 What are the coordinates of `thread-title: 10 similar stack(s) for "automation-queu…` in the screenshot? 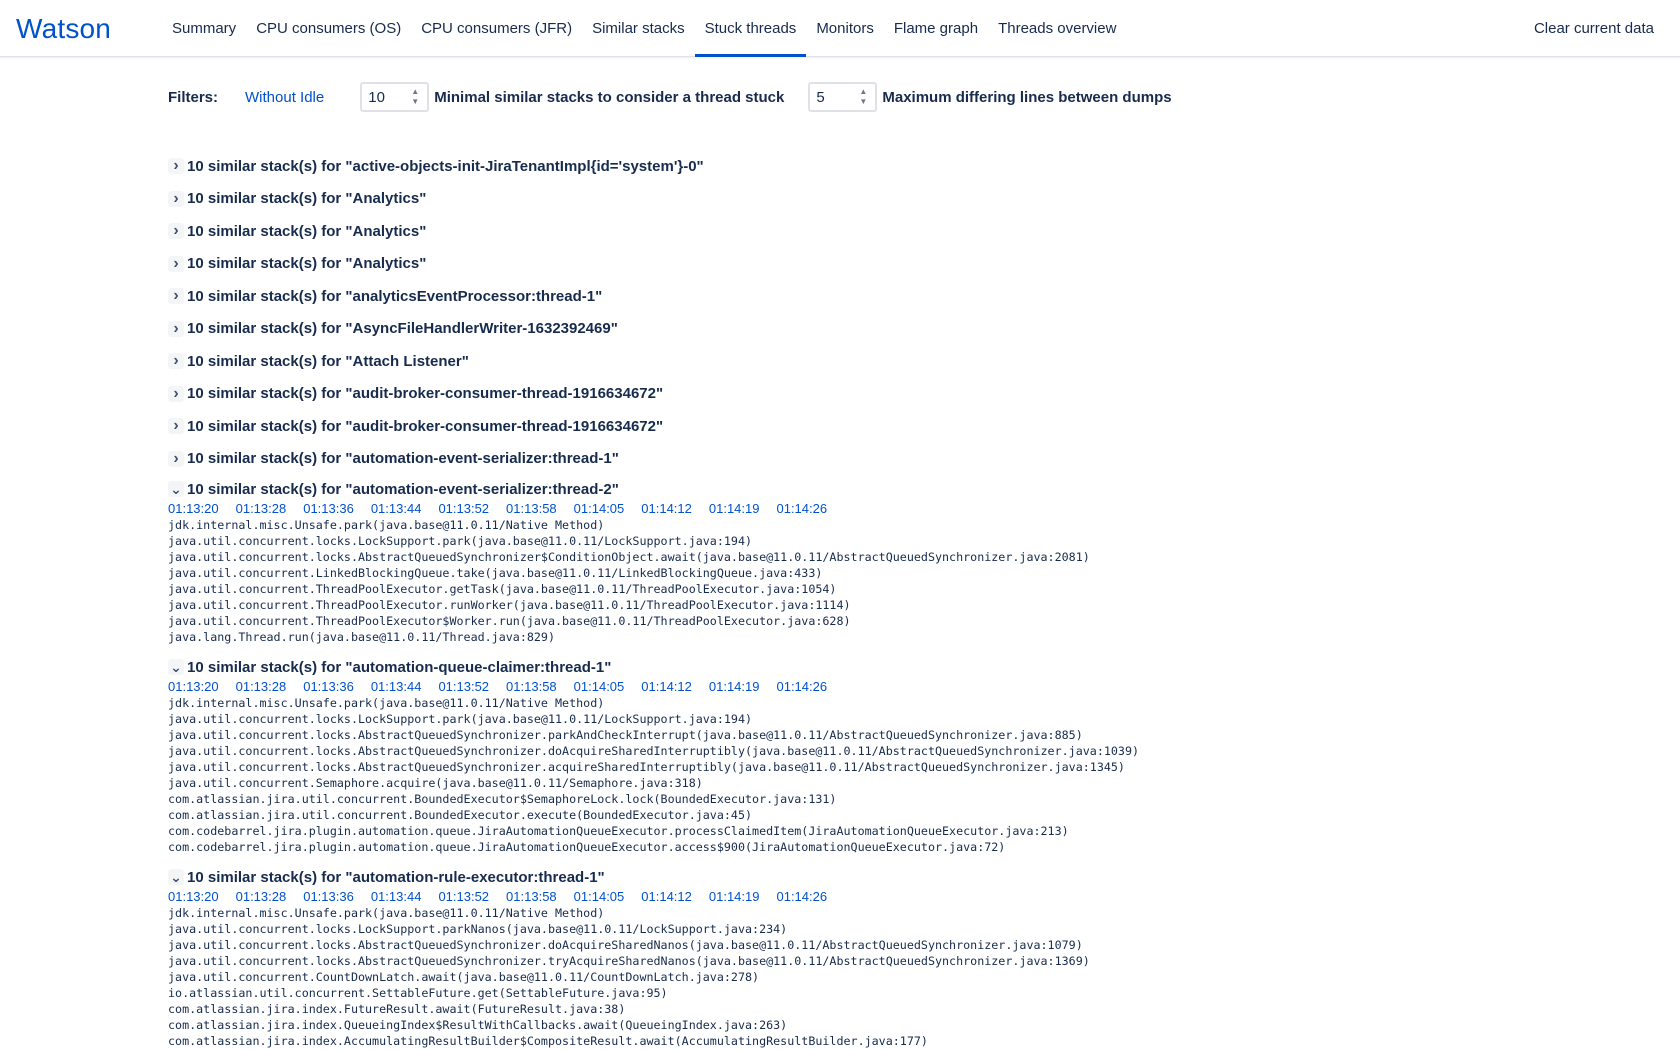 It's located at (399, 667).